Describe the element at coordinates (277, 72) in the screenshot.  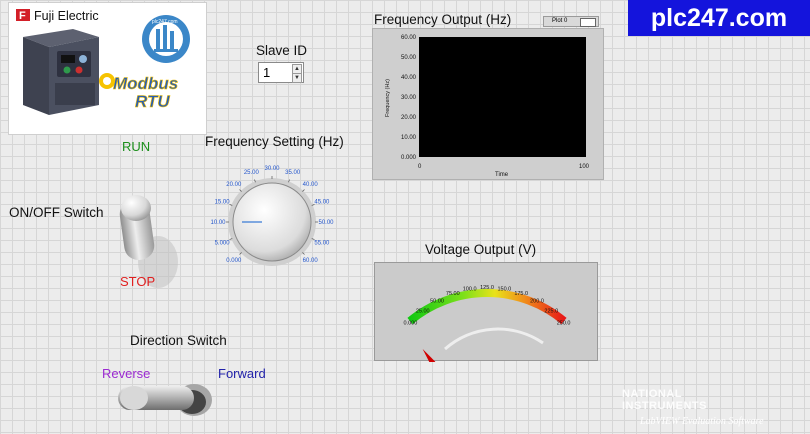
I see `slave-id-input` at that location.